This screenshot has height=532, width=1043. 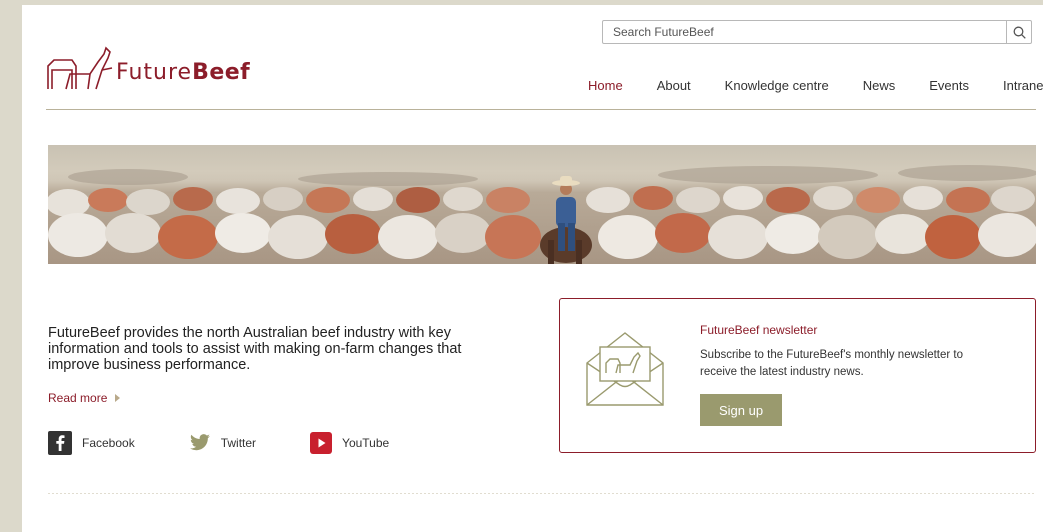 I want to click on nav-item-knowledge-centre: Knowledge centre, so click(x=777, y=85).